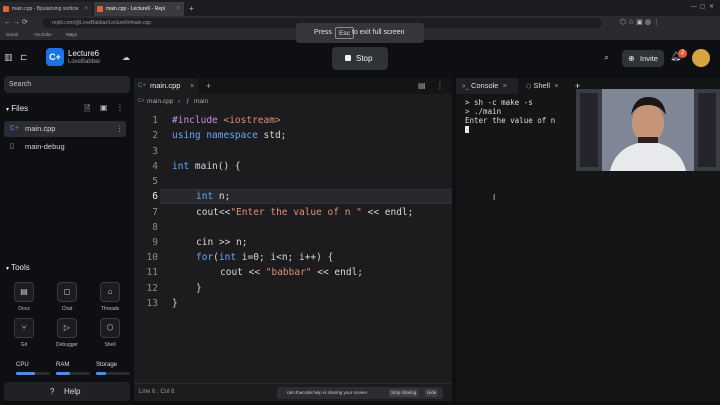  I want to click on line-number: 8, so click(155, 227).